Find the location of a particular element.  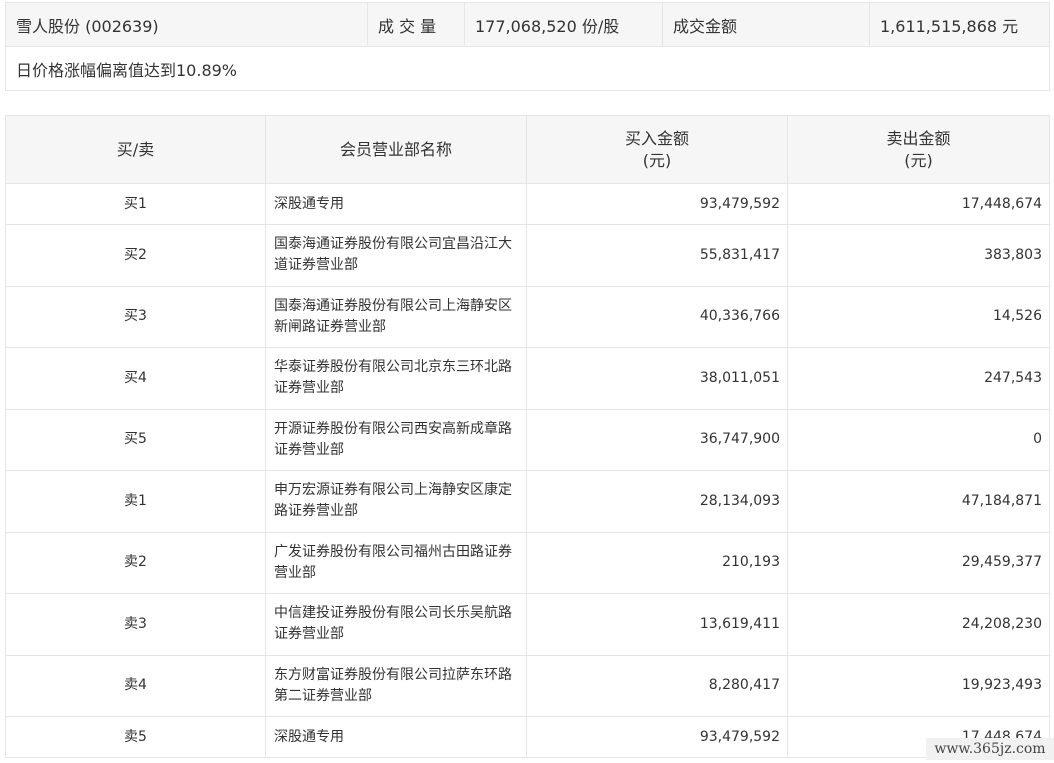

cell-department-name: 国泰海通证券股份有限公司上海静安区新闸路证券营业部 is located at coordinates (396, 316).